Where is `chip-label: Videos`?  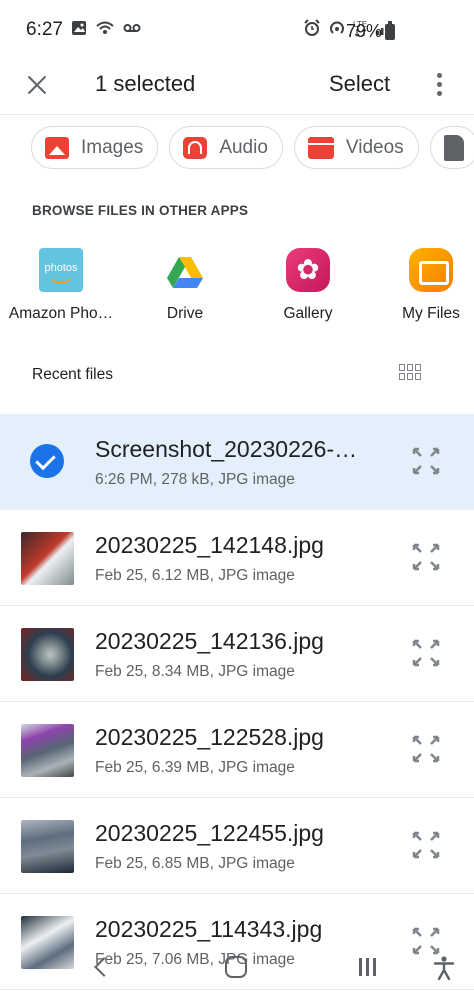
chip-label: Videos is located at coordinates (374, 147).